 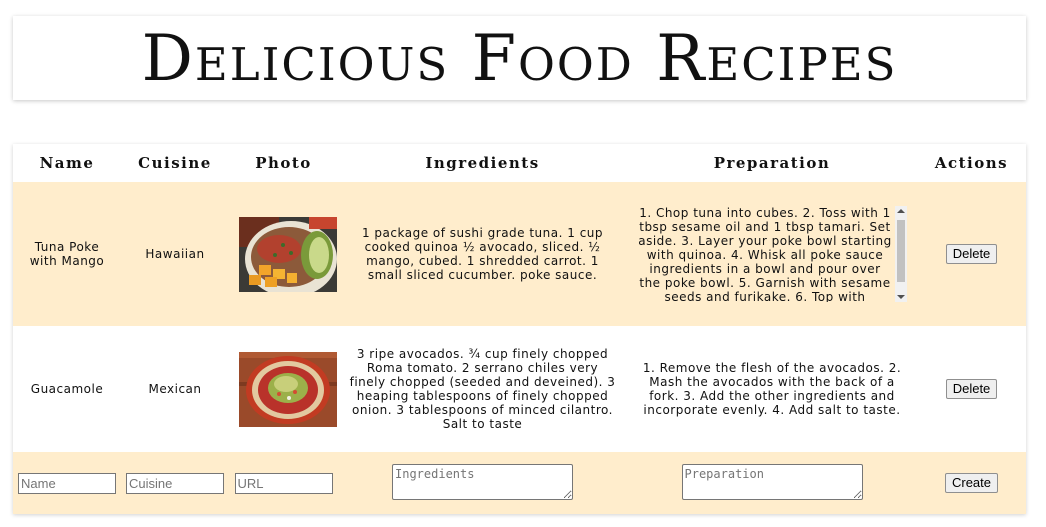 What do you see at coordinates (283, 163) in the screenshot?
I see `column-header-photo: Photo` at bounding box center [283, 163].